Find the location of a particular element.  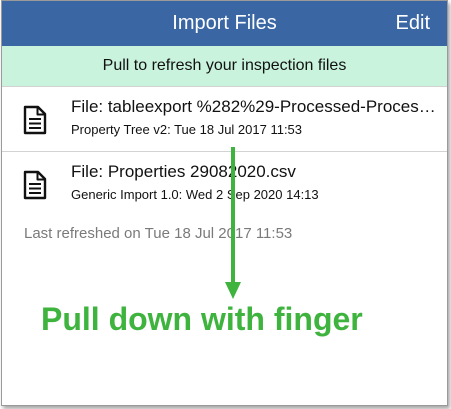

instruction-caption: Pull down with finger is located at coordinates (202, 319).